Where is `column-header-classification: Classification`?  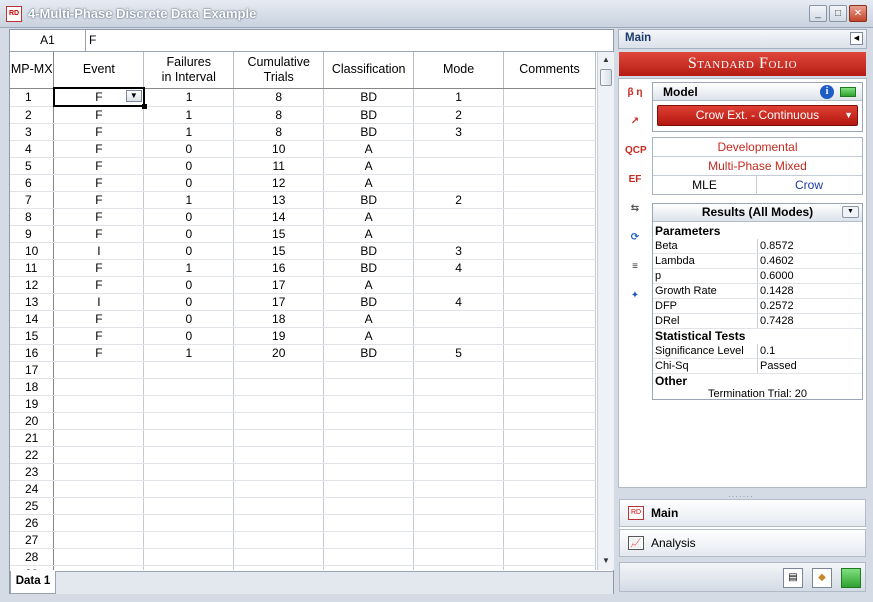
column-header-classification: Classification is located at coordinates (369, 70).